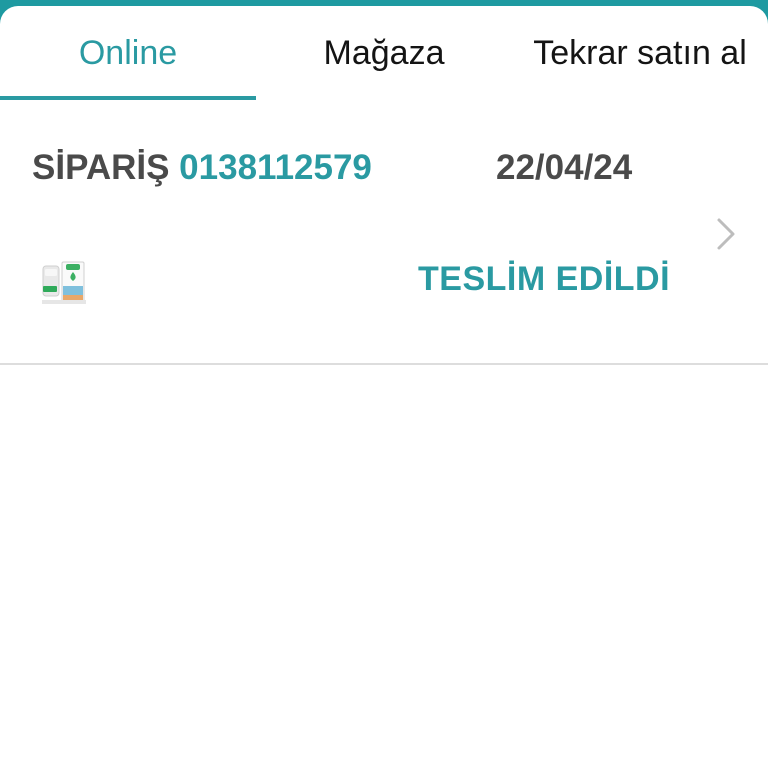  I want to click on chevron-right-icon, so click(726, 234).